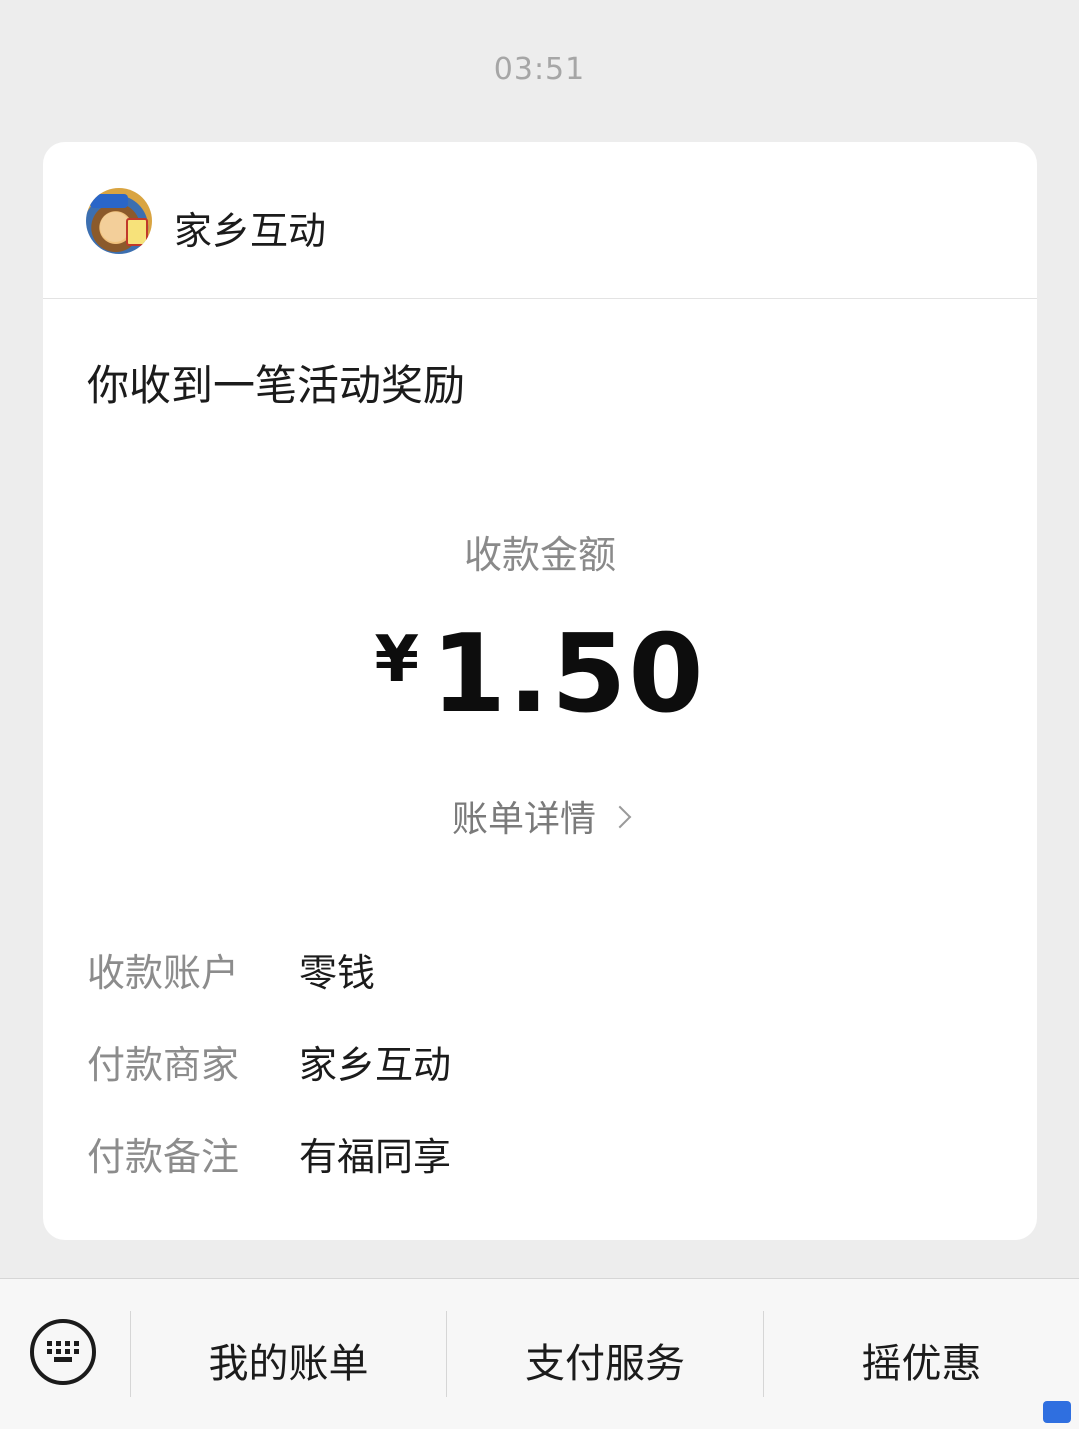 Image resolution: width=1079 pixels, height=1429 pixels. I want to click on info-row-remark: 付款备注 有福同享, so click(537, 1152).